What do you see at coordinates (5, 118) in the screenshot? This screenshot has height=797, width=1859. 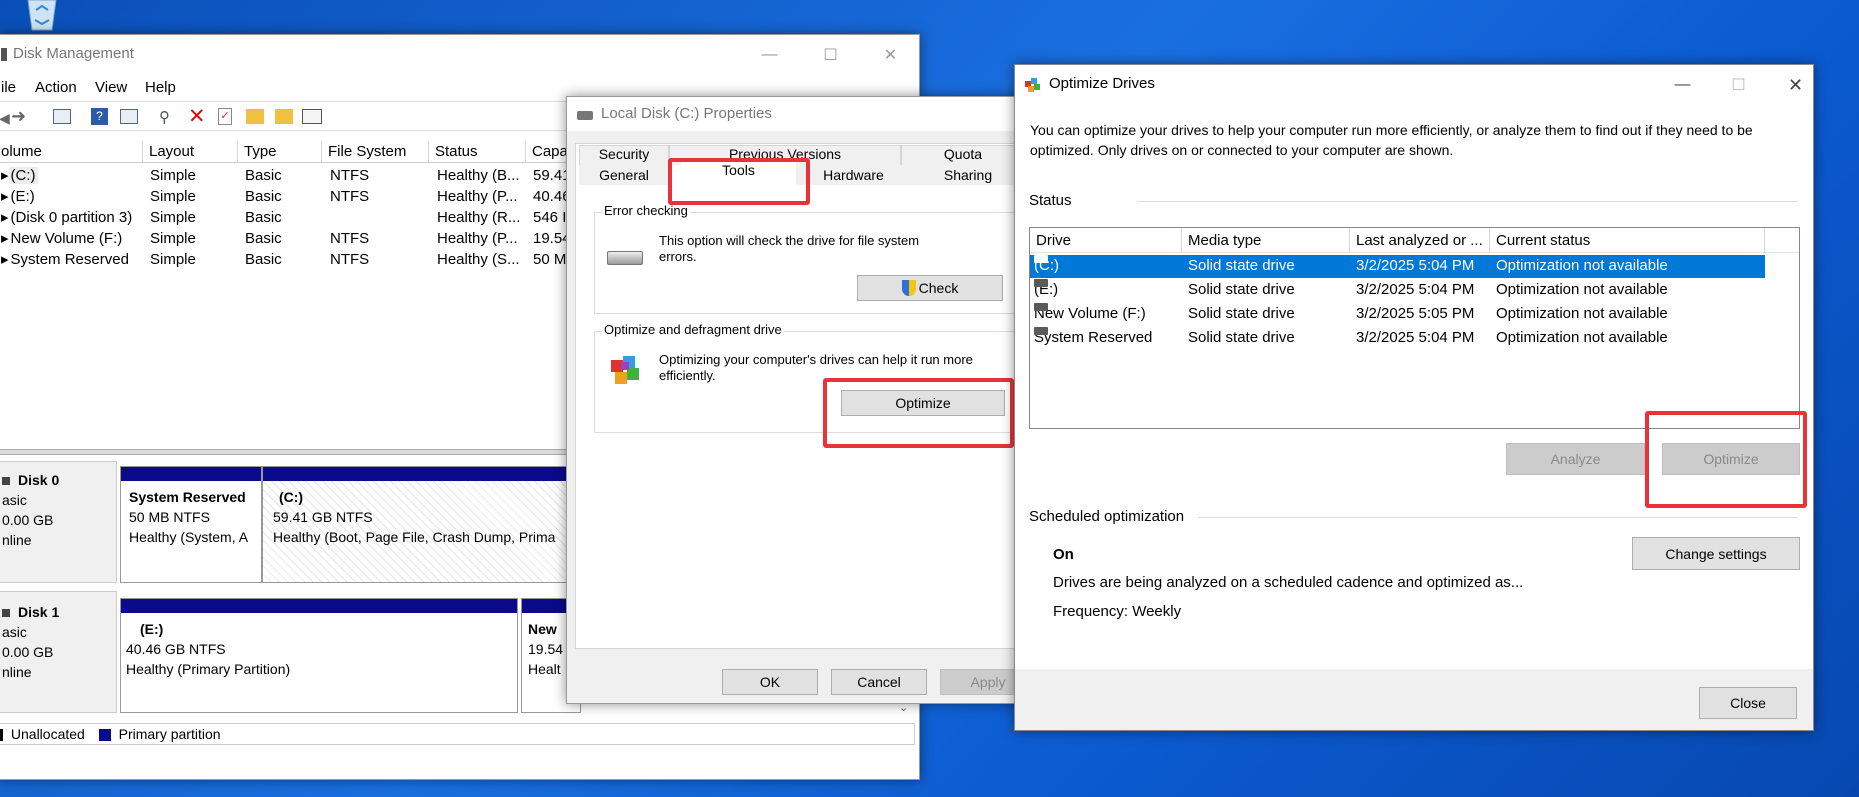 I see `back-icon: ◀` at bounding box center [5, 118].